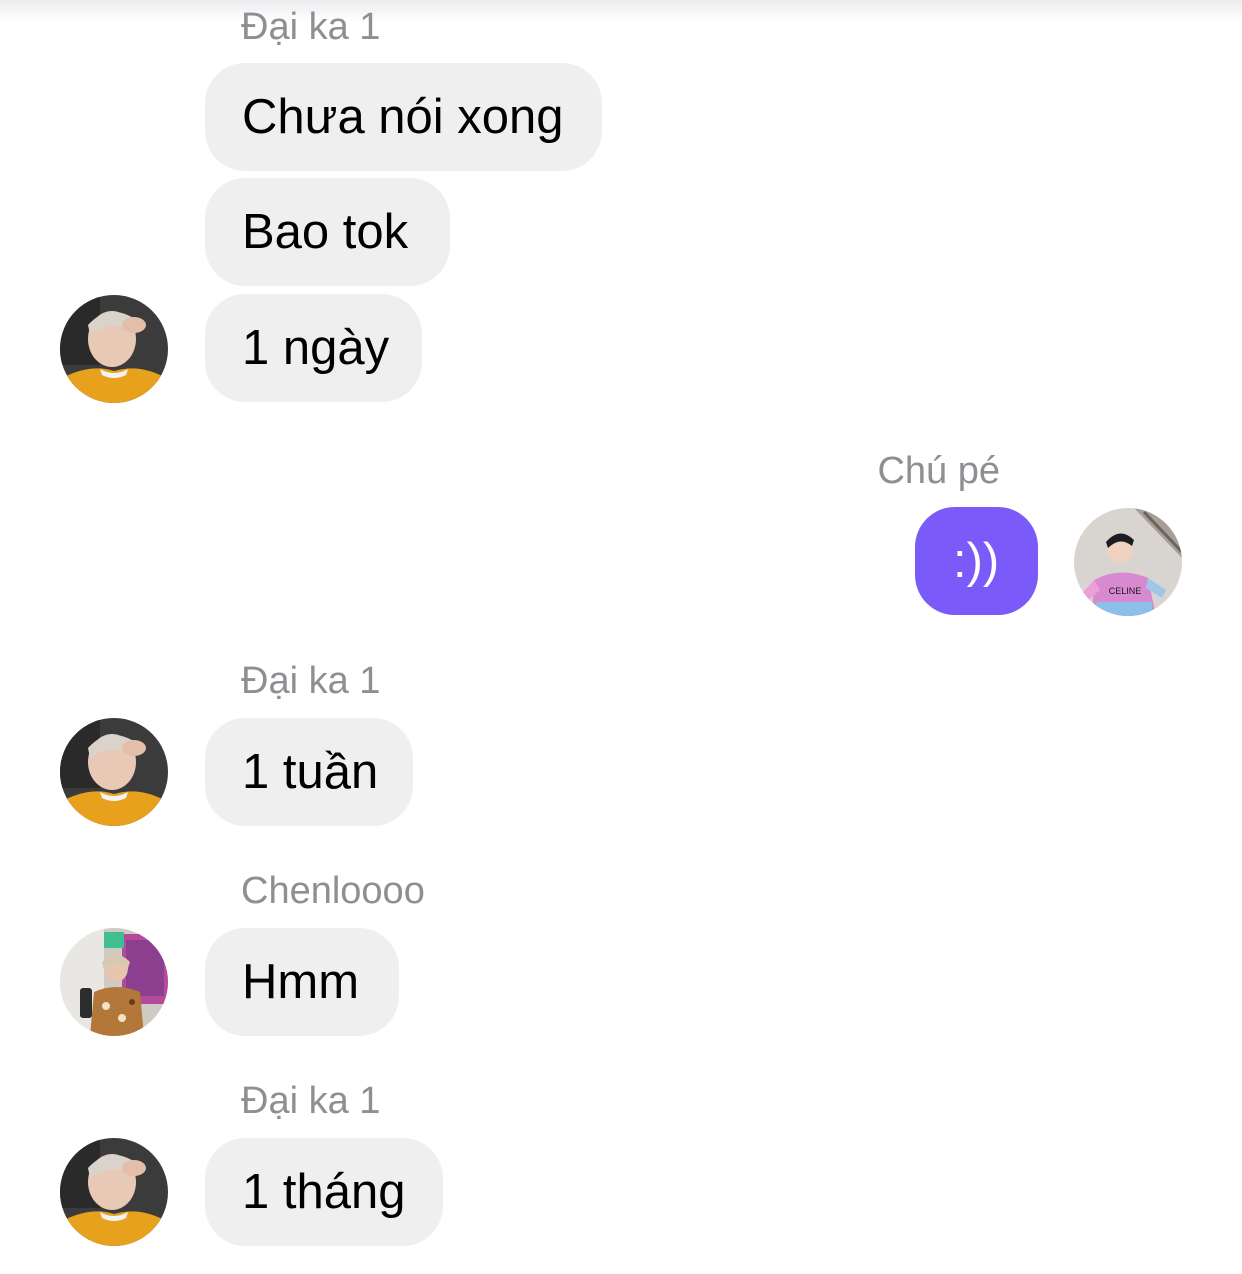 Image resolution: width=1242 pixels, height=1274 pixels. What do you see at coordinates (313, 348) in the screenshot?
I see `message-bubble: 1 ngày` at bounding box center [313, 348].